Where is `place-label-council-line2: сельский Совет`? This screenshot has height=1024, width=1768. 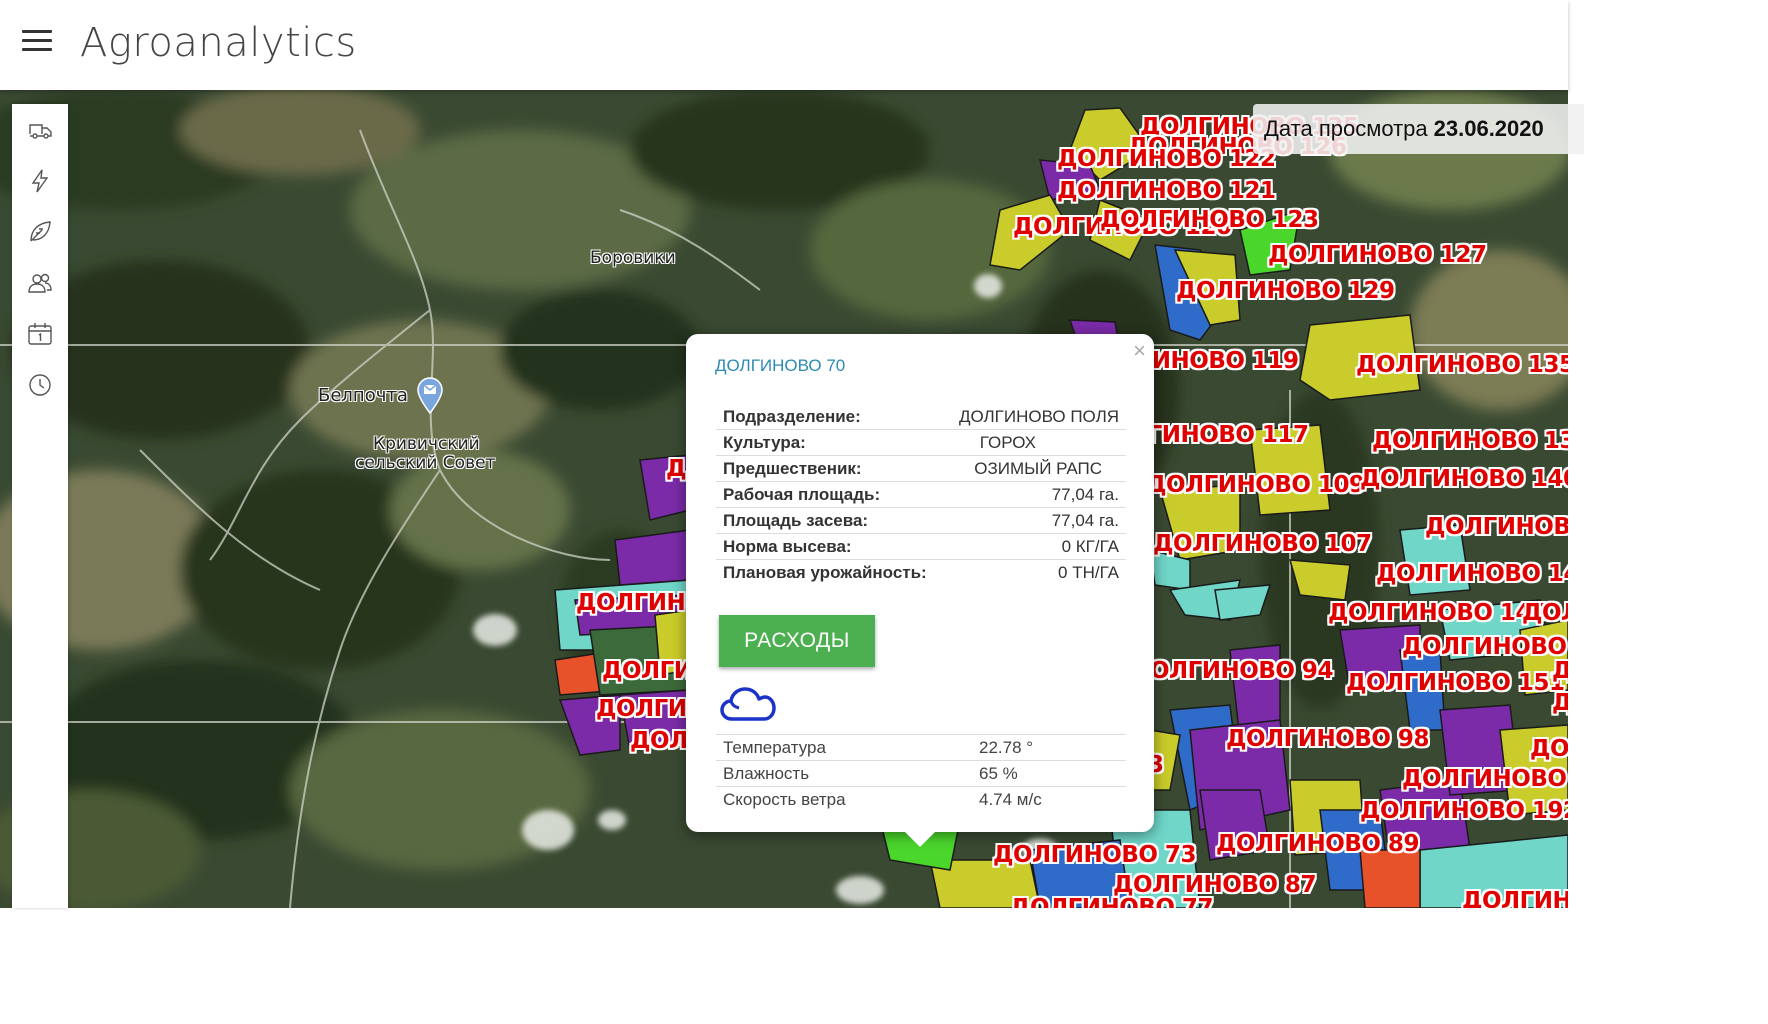
place-label-council-line2: сельский Совет is located at coordinates (425, 463).